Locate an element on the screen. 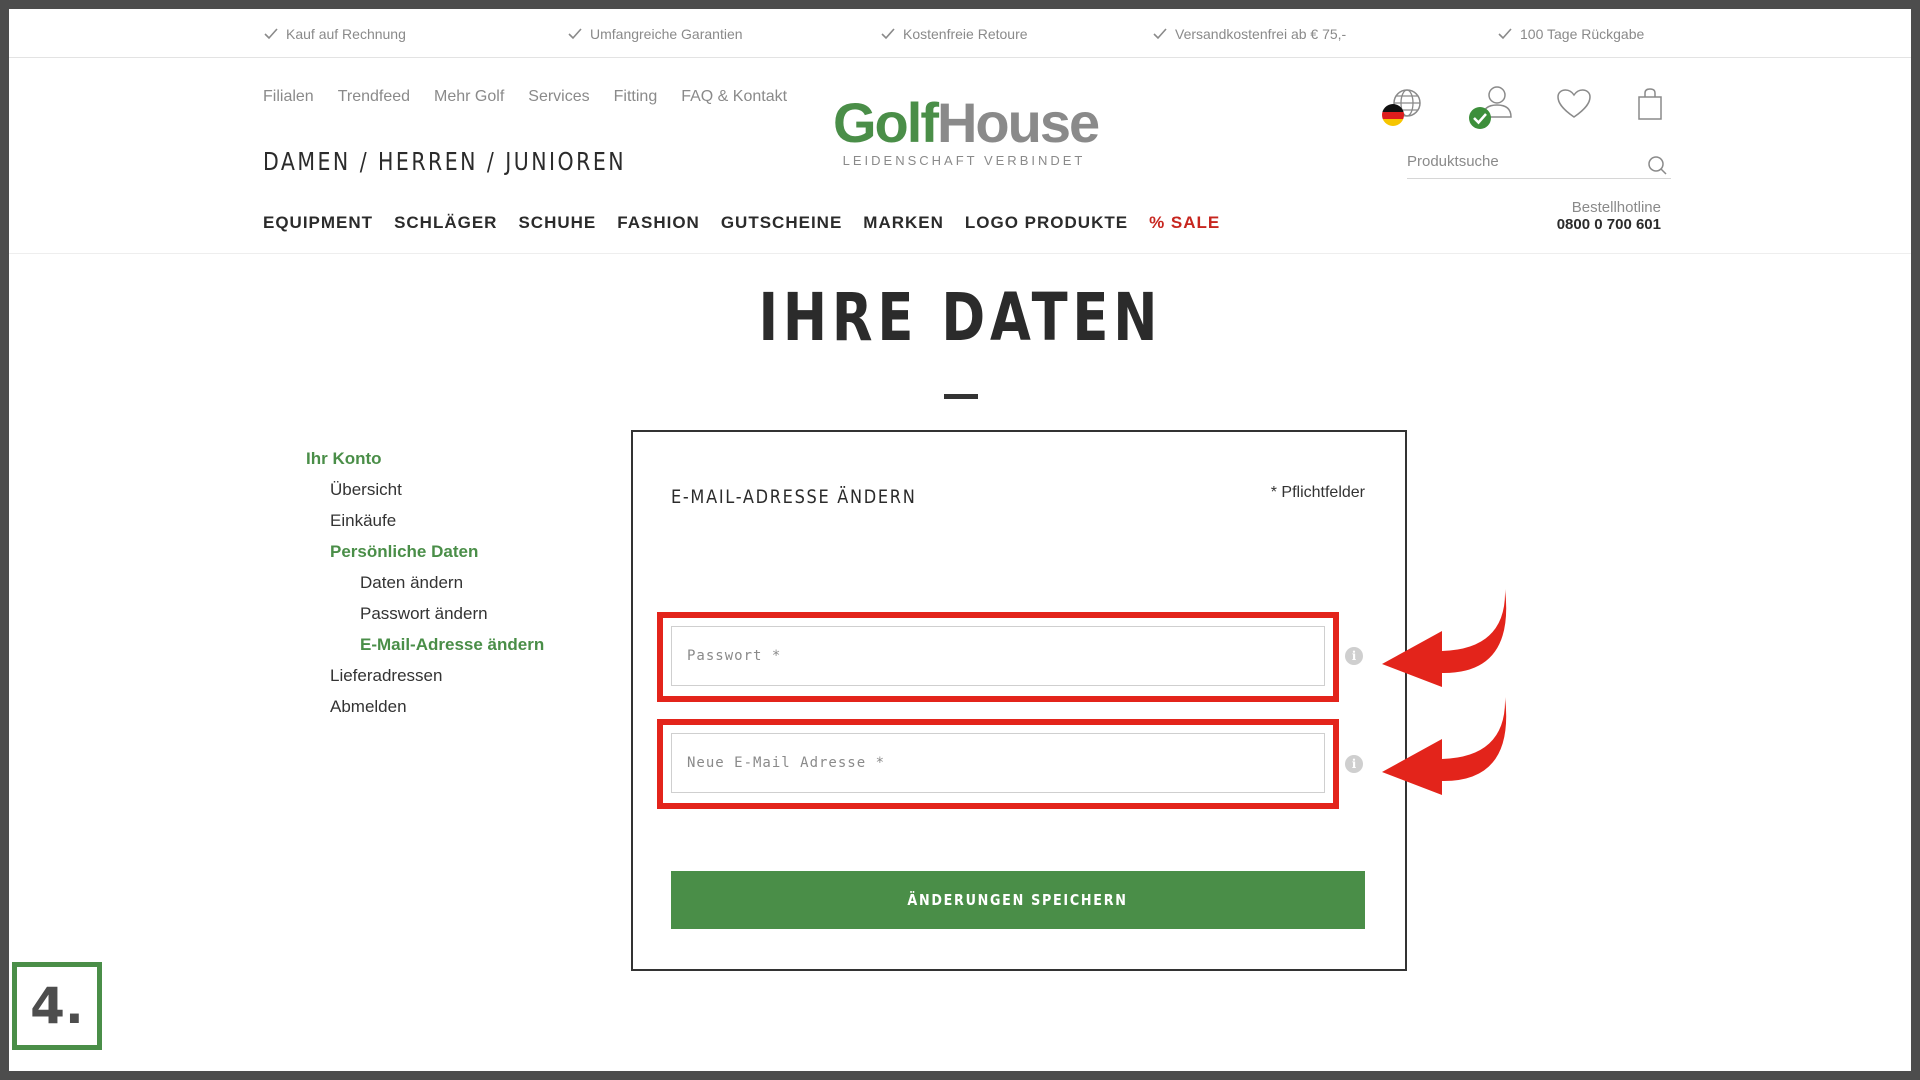  usp-item: Versandkostenfrei ab € 75,- is located at coordinates (1249, 34).